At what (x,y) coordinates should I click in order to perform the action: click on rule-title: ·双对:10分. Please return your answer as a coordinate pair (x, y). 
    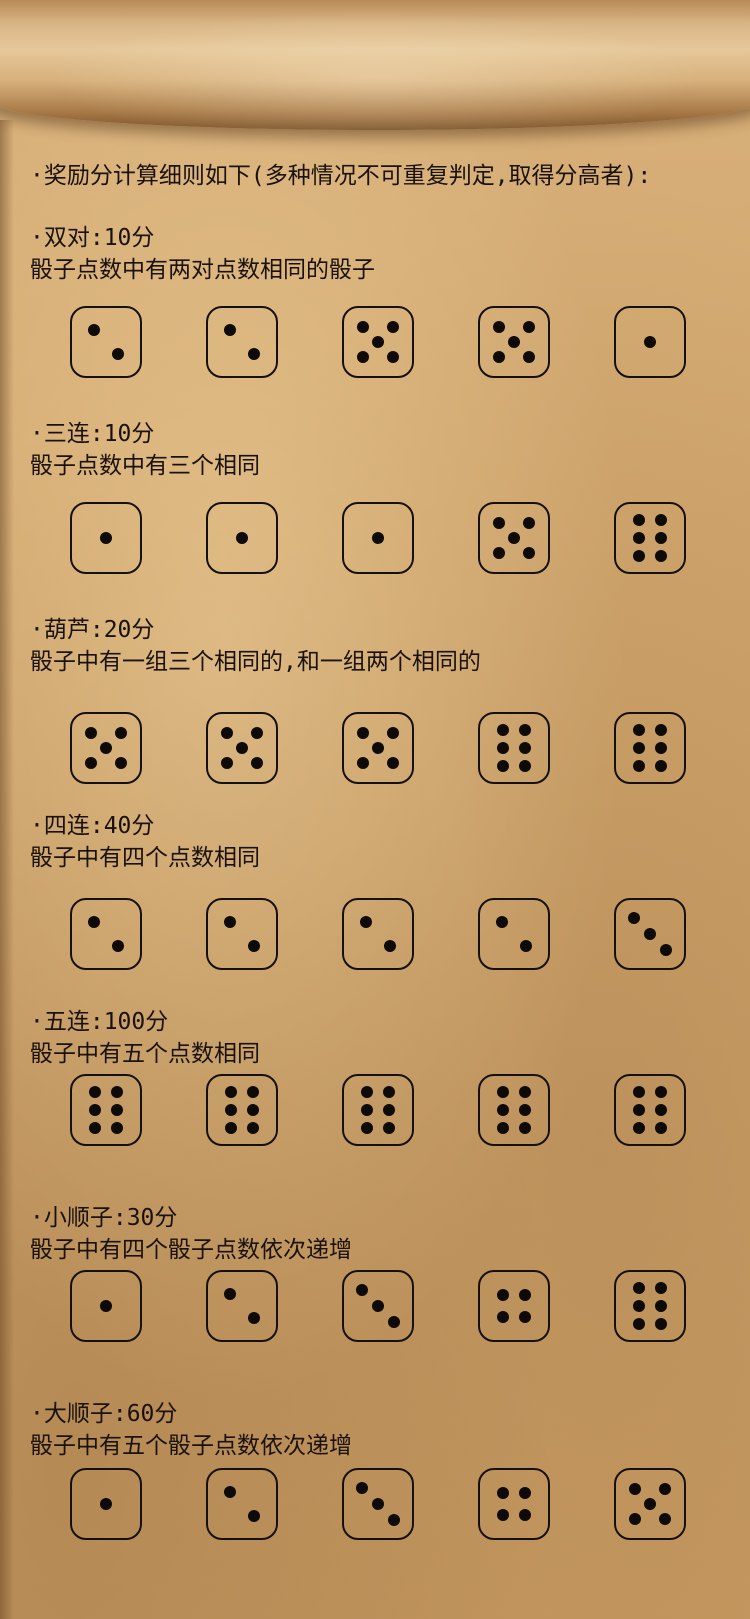
    Looking at the image, I should click on (92, 238).